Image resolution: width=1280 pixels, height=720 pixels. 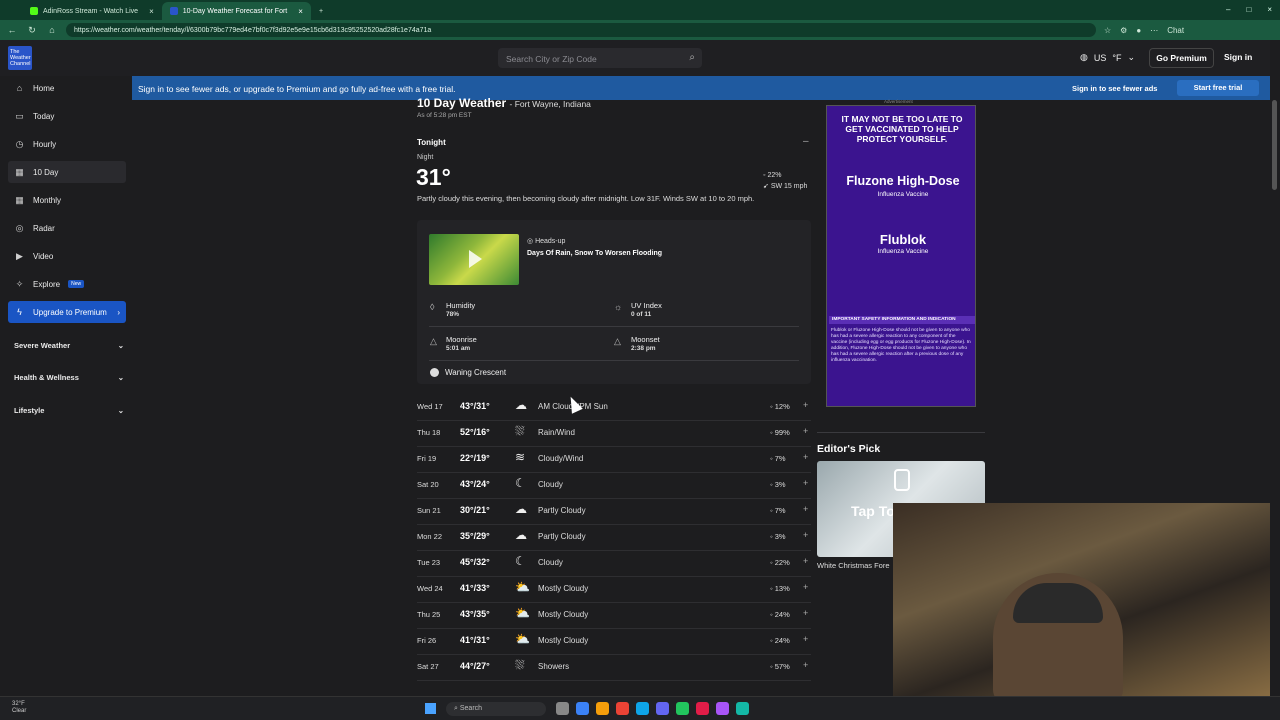 I want to click on minimize-icon: –, so click(x=1228, y=9).